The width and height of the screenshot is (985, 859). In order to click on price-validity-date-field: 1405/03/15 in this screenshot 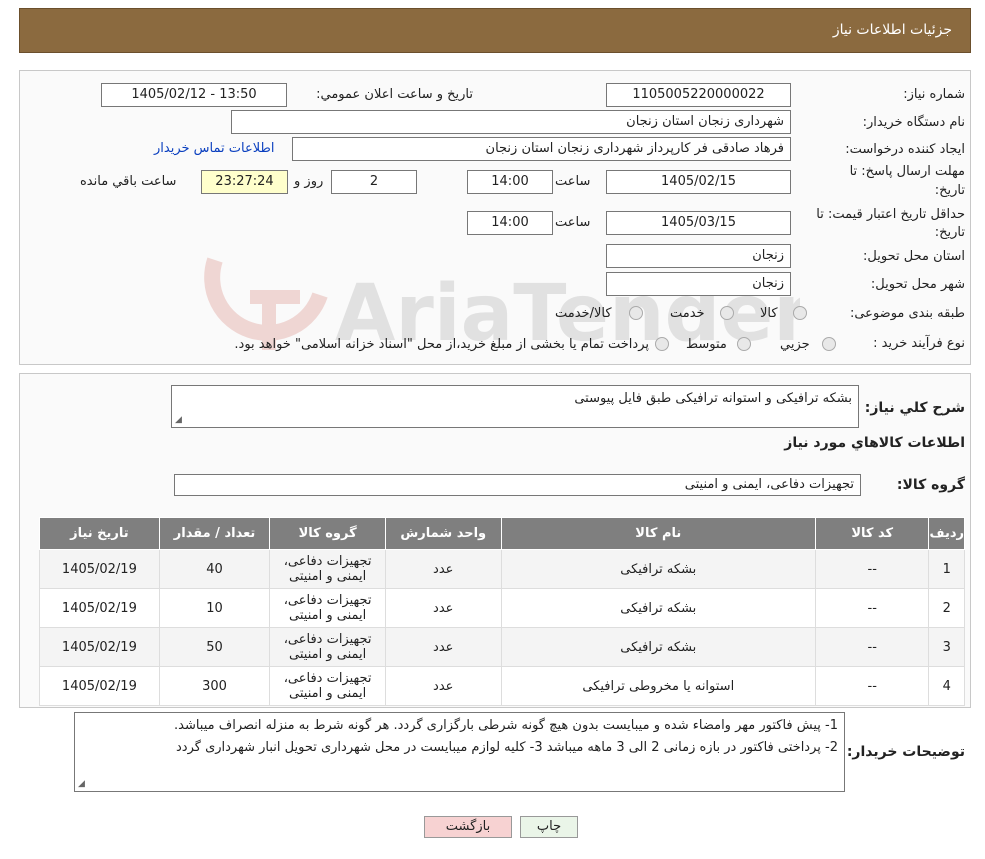, I will do `click(698, 223)`.